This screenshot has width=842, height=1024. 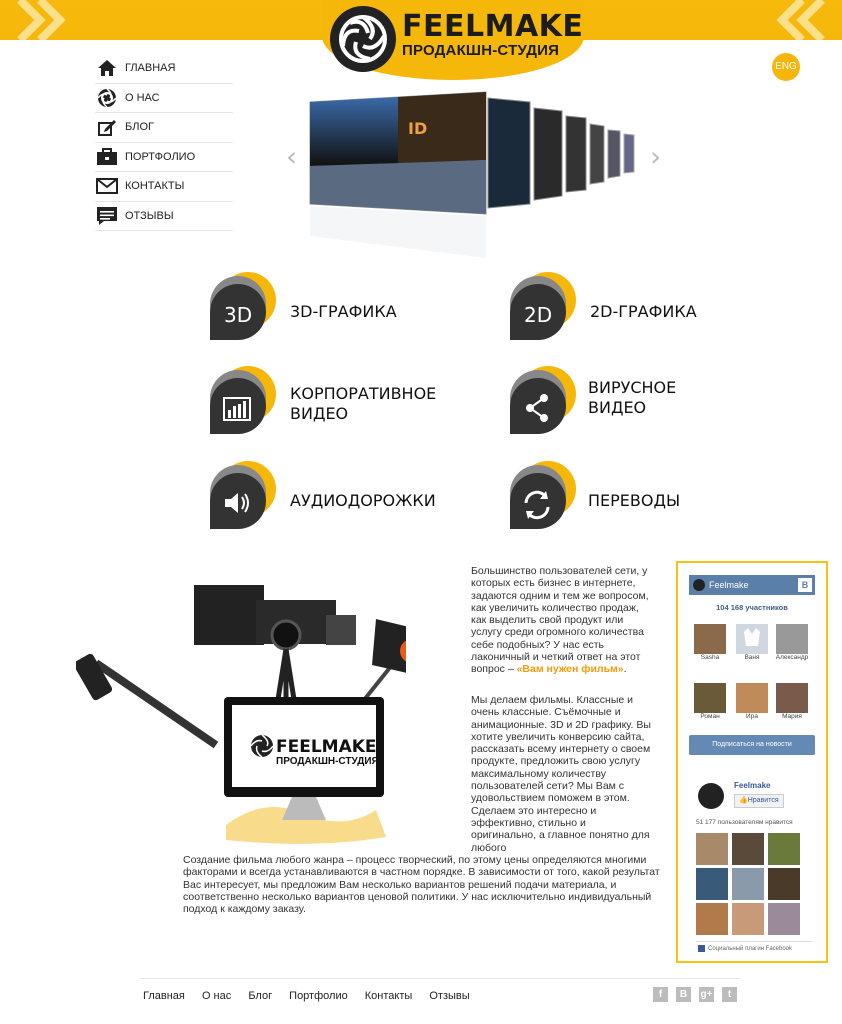 I want to click on svg-text: 3D, so click(x=238, y=315).